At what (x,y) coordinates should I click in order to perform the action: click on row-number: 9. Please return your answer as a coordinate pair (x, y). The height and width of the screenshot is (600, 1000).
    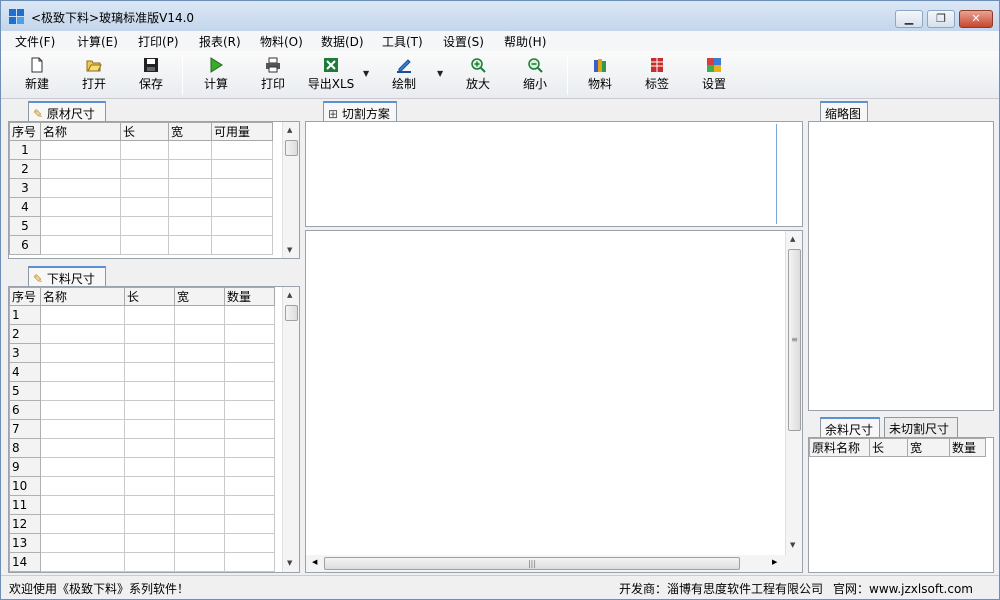
    Looking at the image, I should click on (25, 467).